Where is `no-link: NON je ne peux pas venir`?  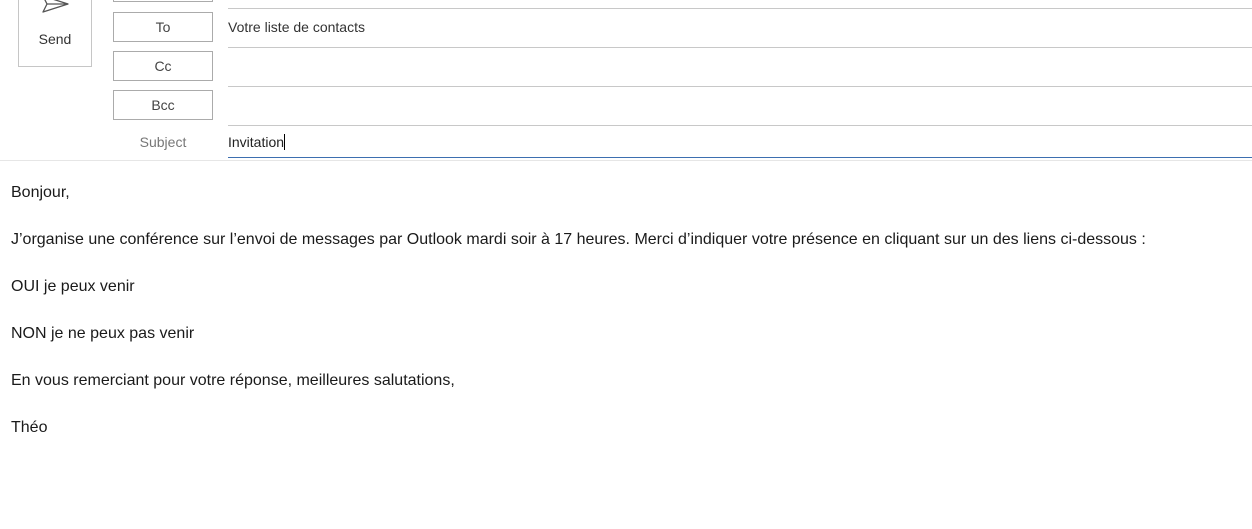 no-link: NON je ne peux pas venir is located at coordinates (102, 334).